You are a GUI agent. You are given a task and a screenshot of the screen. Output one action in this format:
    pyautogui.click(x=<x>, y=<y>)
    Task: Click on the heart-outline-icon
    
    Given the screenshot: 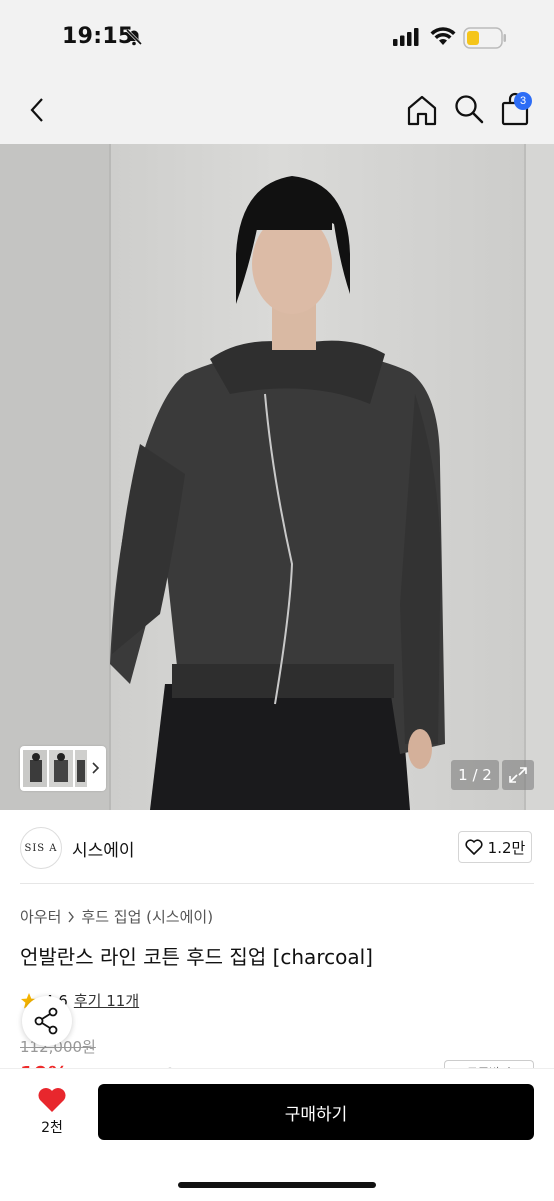 What is the action you would take?
    pyautogui.click(x=474, y=847)
    